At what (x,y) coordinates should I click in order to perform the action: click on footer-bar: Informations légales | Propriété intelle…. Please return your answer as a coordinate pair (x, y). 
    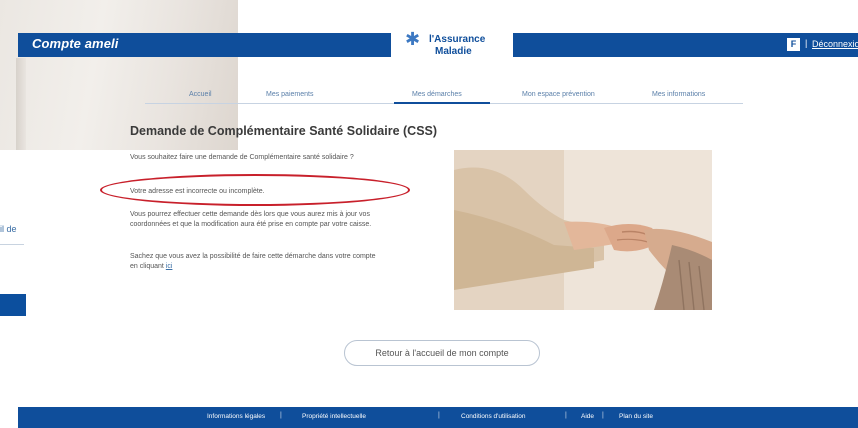
    Looking at the image, I should click on (438, 417).